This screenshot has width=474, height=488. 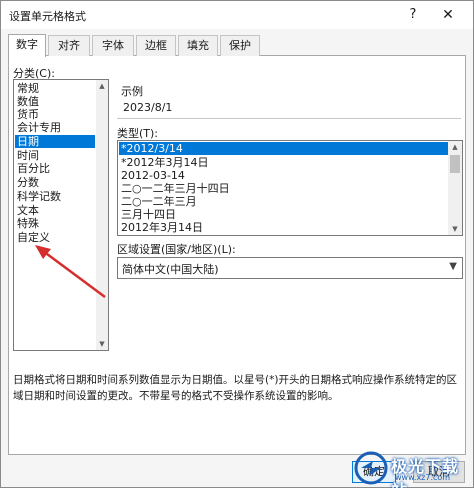 What do you see at coordinates (132, 91) in the screenshot?
I see `sample-label: 示例` at bounding box center [132, 91].